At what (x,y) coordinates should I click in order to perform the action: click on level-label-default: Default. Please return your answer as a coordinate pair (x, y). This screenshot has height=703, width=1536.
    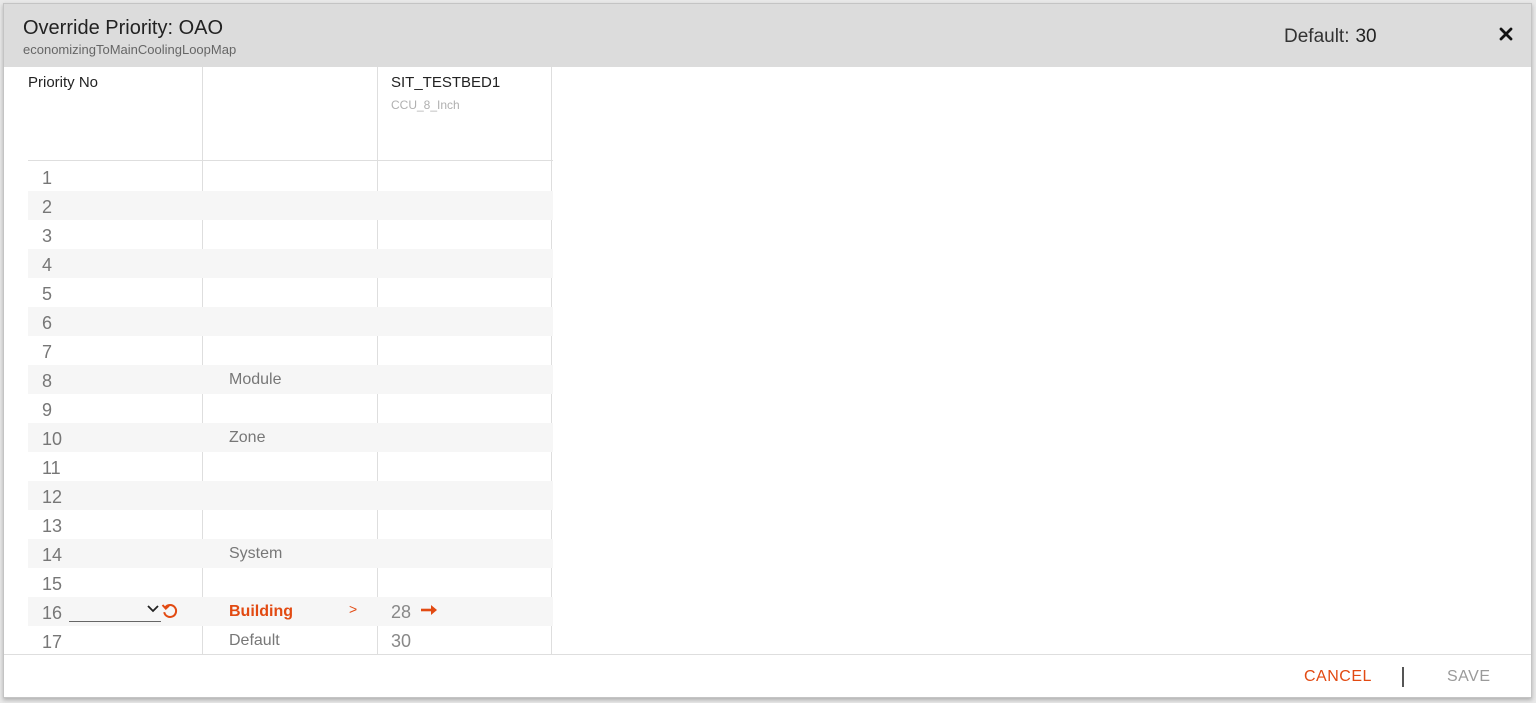
    Looking at the image, I should click on (254, 640).